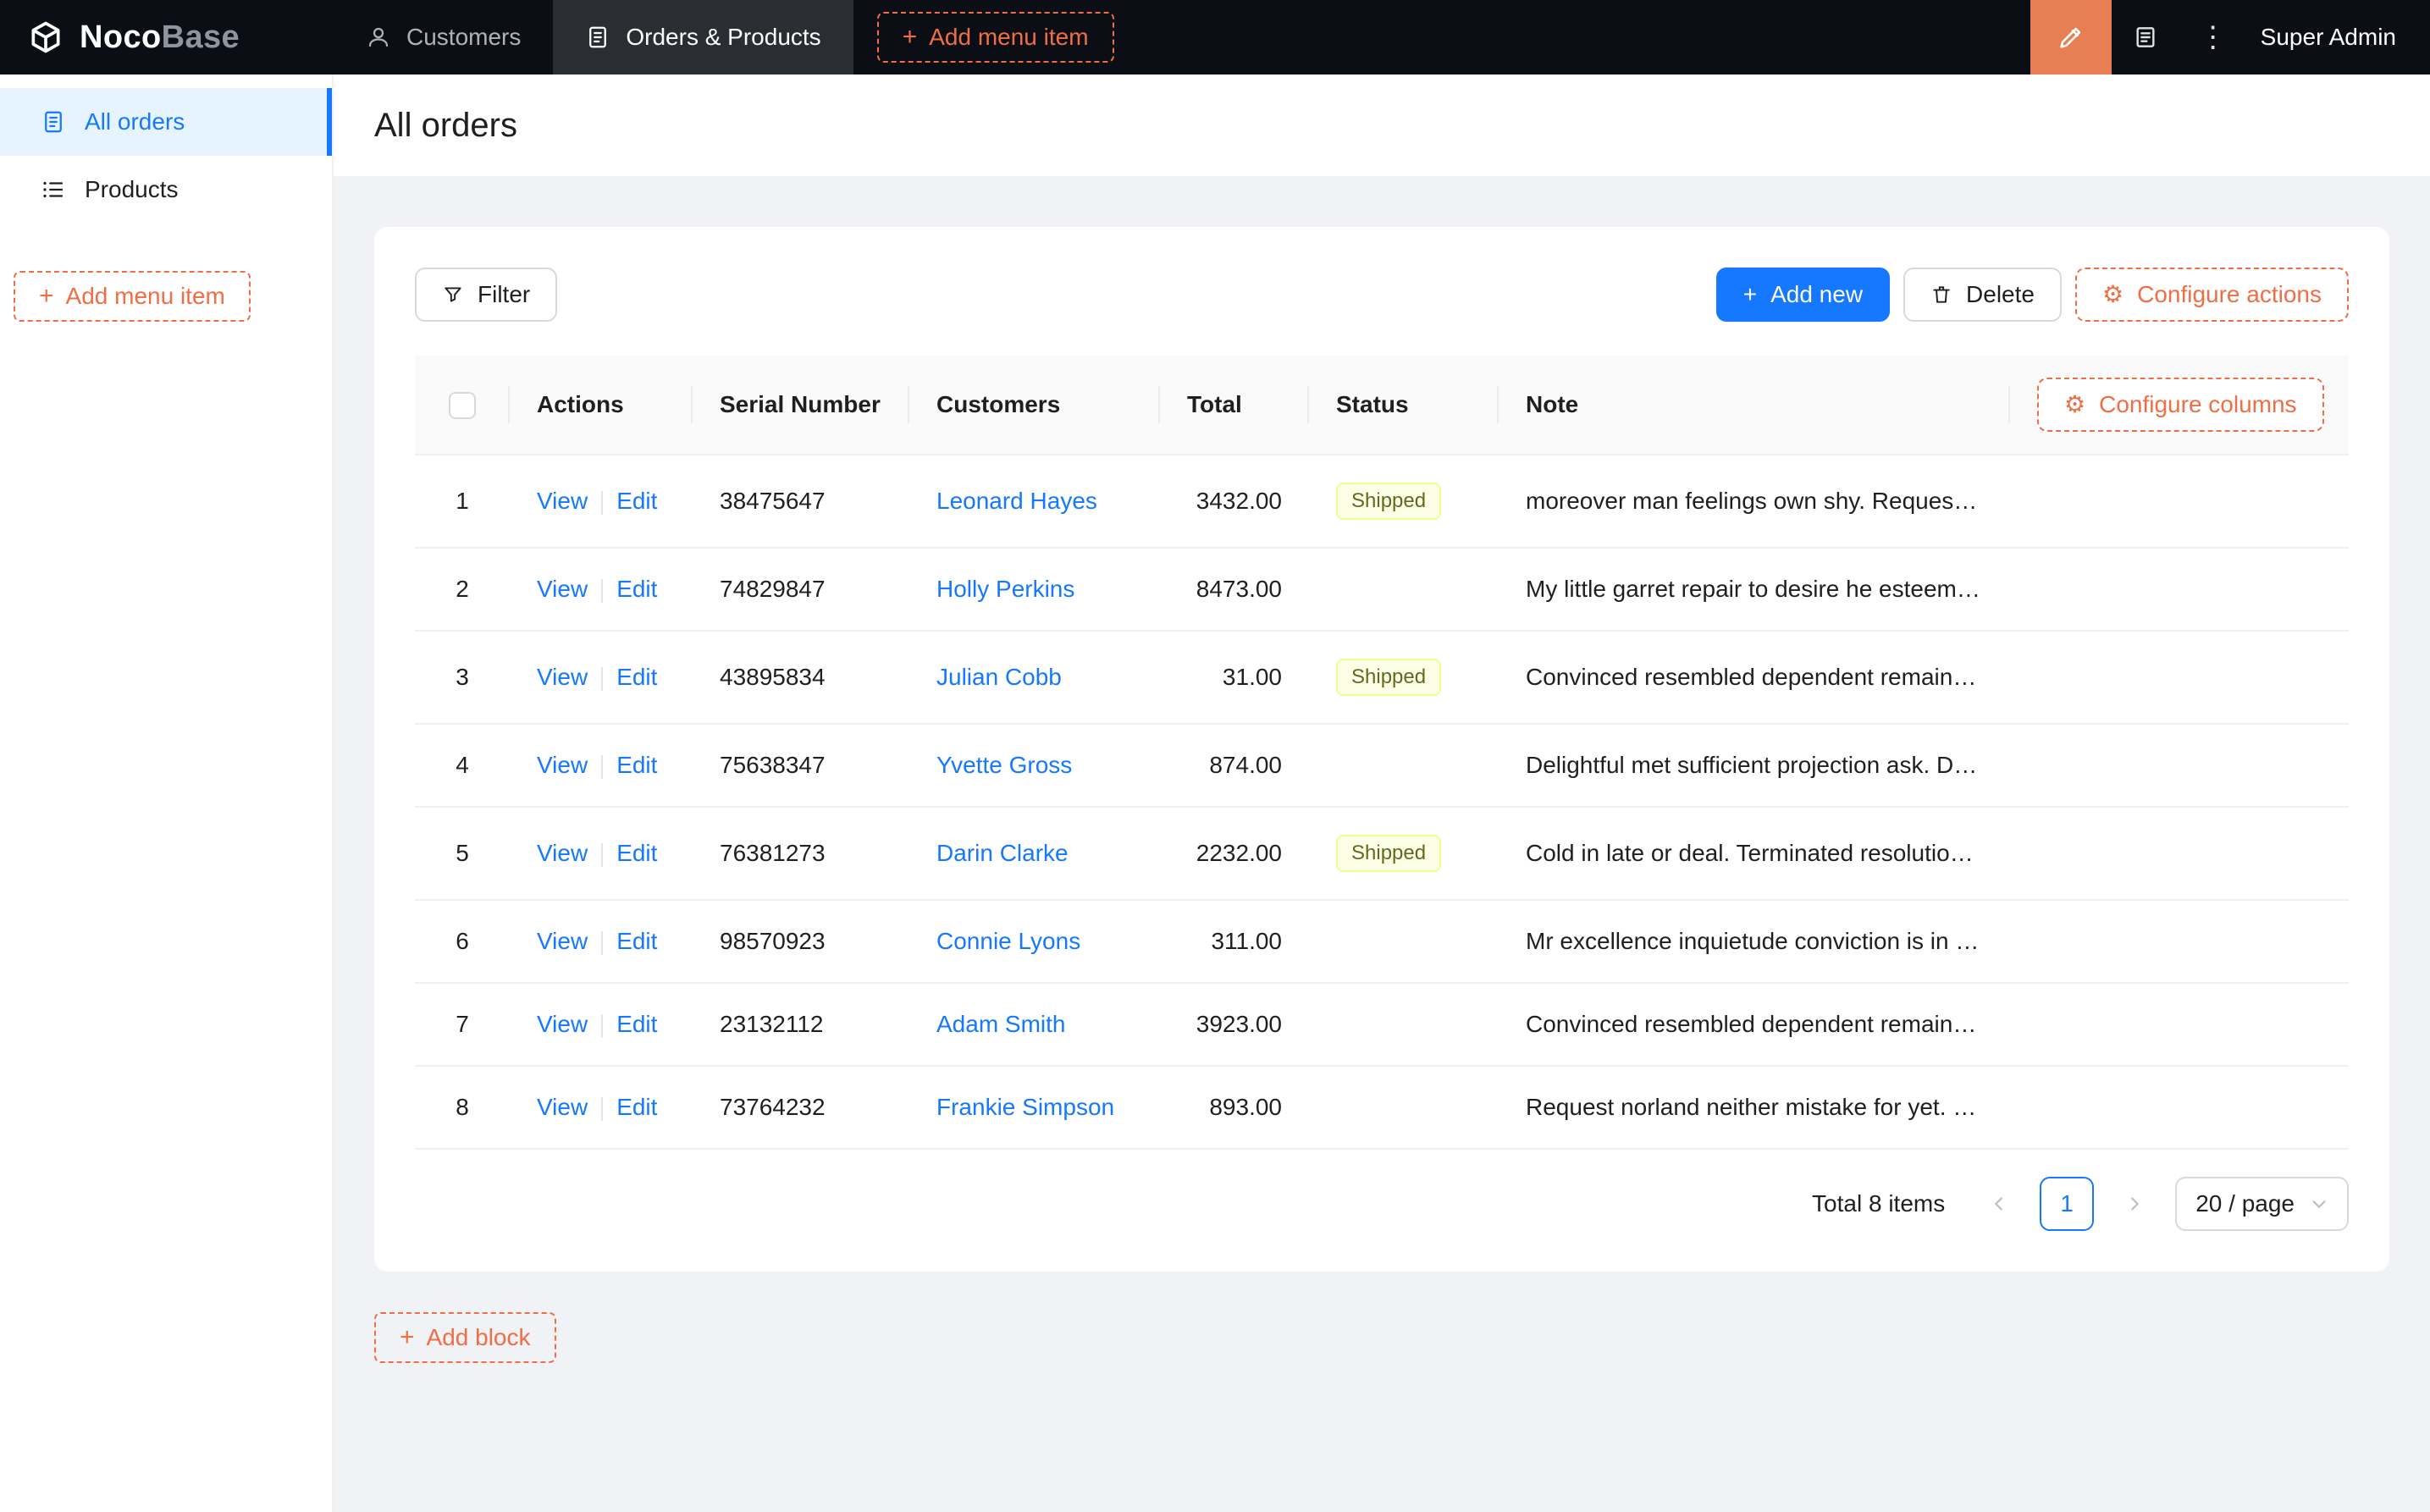 This screenshot has width=2430, height=1512. What do you see at coordinates (1002, 853) in the screenshot?
I see `customer-link: Darin Clarke` at bounding box center [1002, 853].